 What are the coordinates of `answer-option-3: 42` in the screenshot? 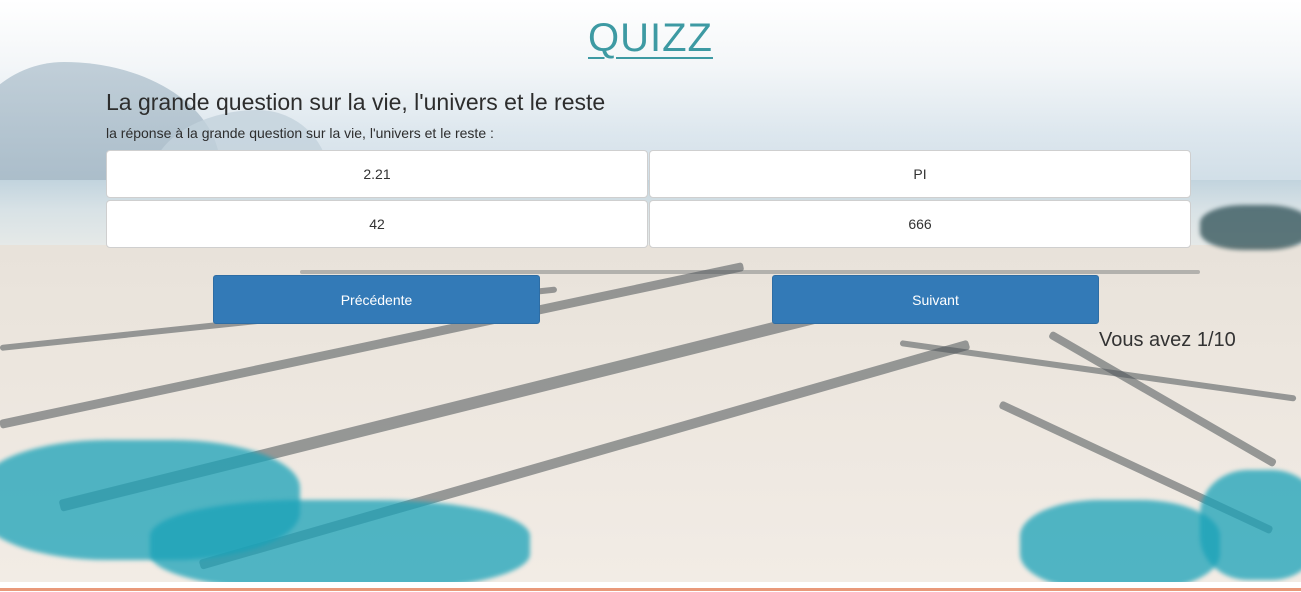 It's located at (377, 224).